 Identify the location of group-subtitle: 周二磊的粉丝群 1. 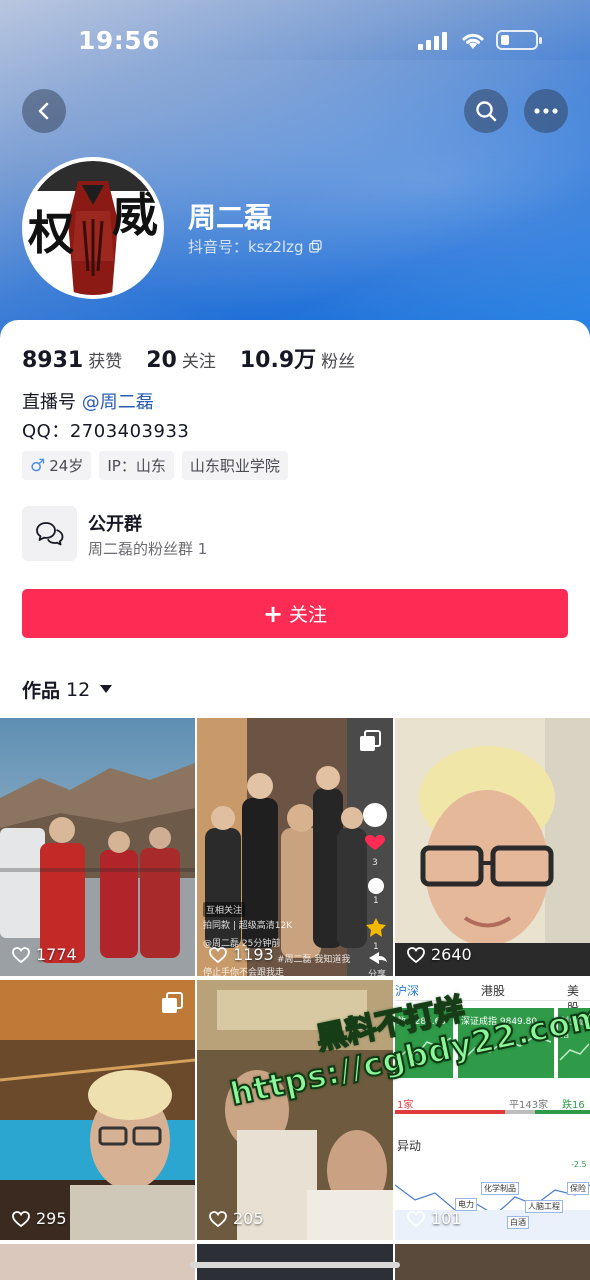
(148, 549).